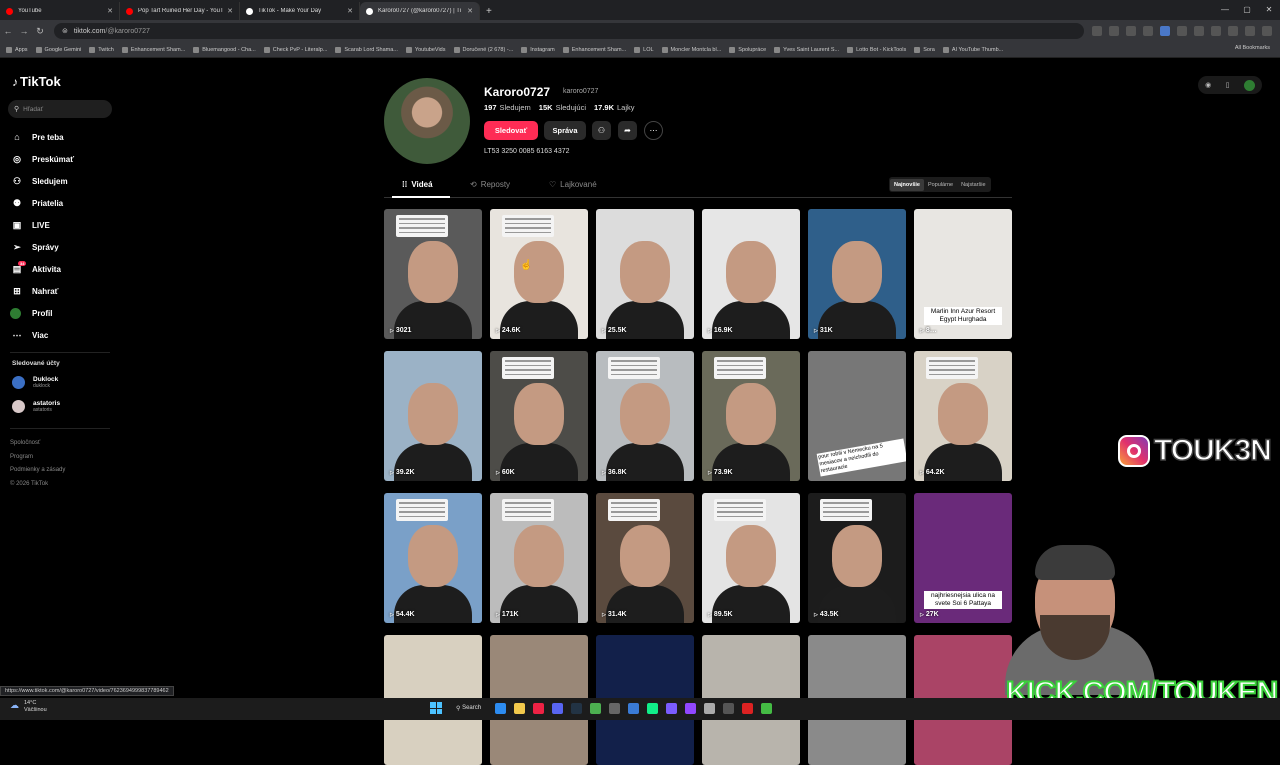 This screenshot has width=1280, height=765. I want to click on tiktok-logo: ♪ TikTok, so click(36, 81).